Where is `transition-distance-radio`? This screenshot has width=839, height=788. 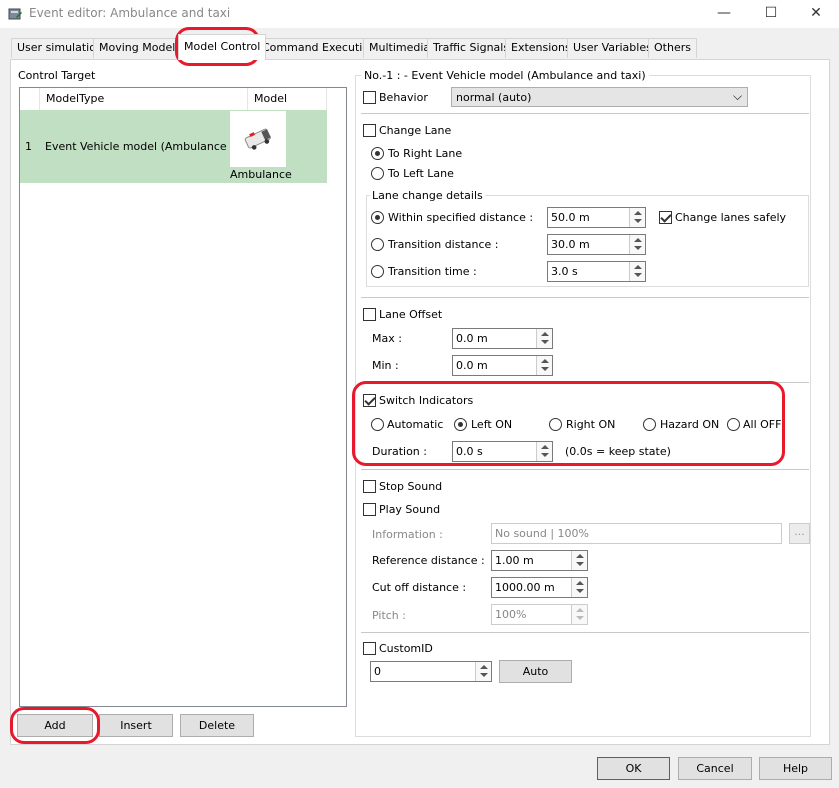
transition-distance-radio is located at coordinates (377, 244).